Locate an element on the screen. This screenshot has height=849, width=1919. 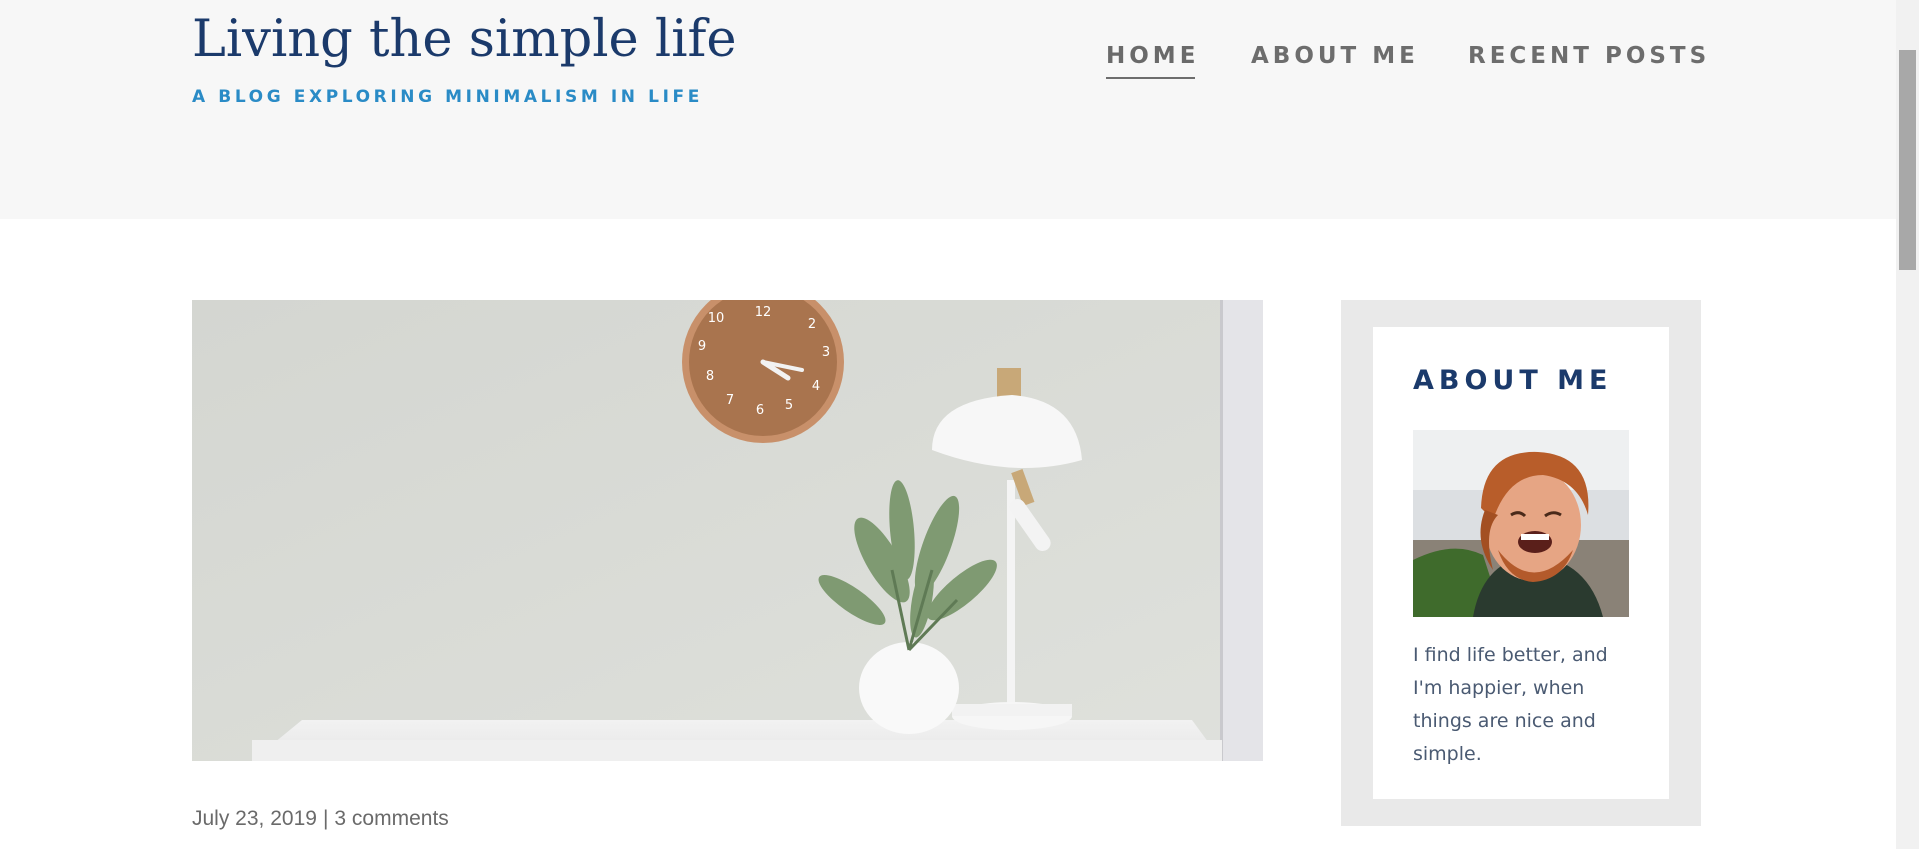
svg-text: 3 is located at coordinates (826, 352).